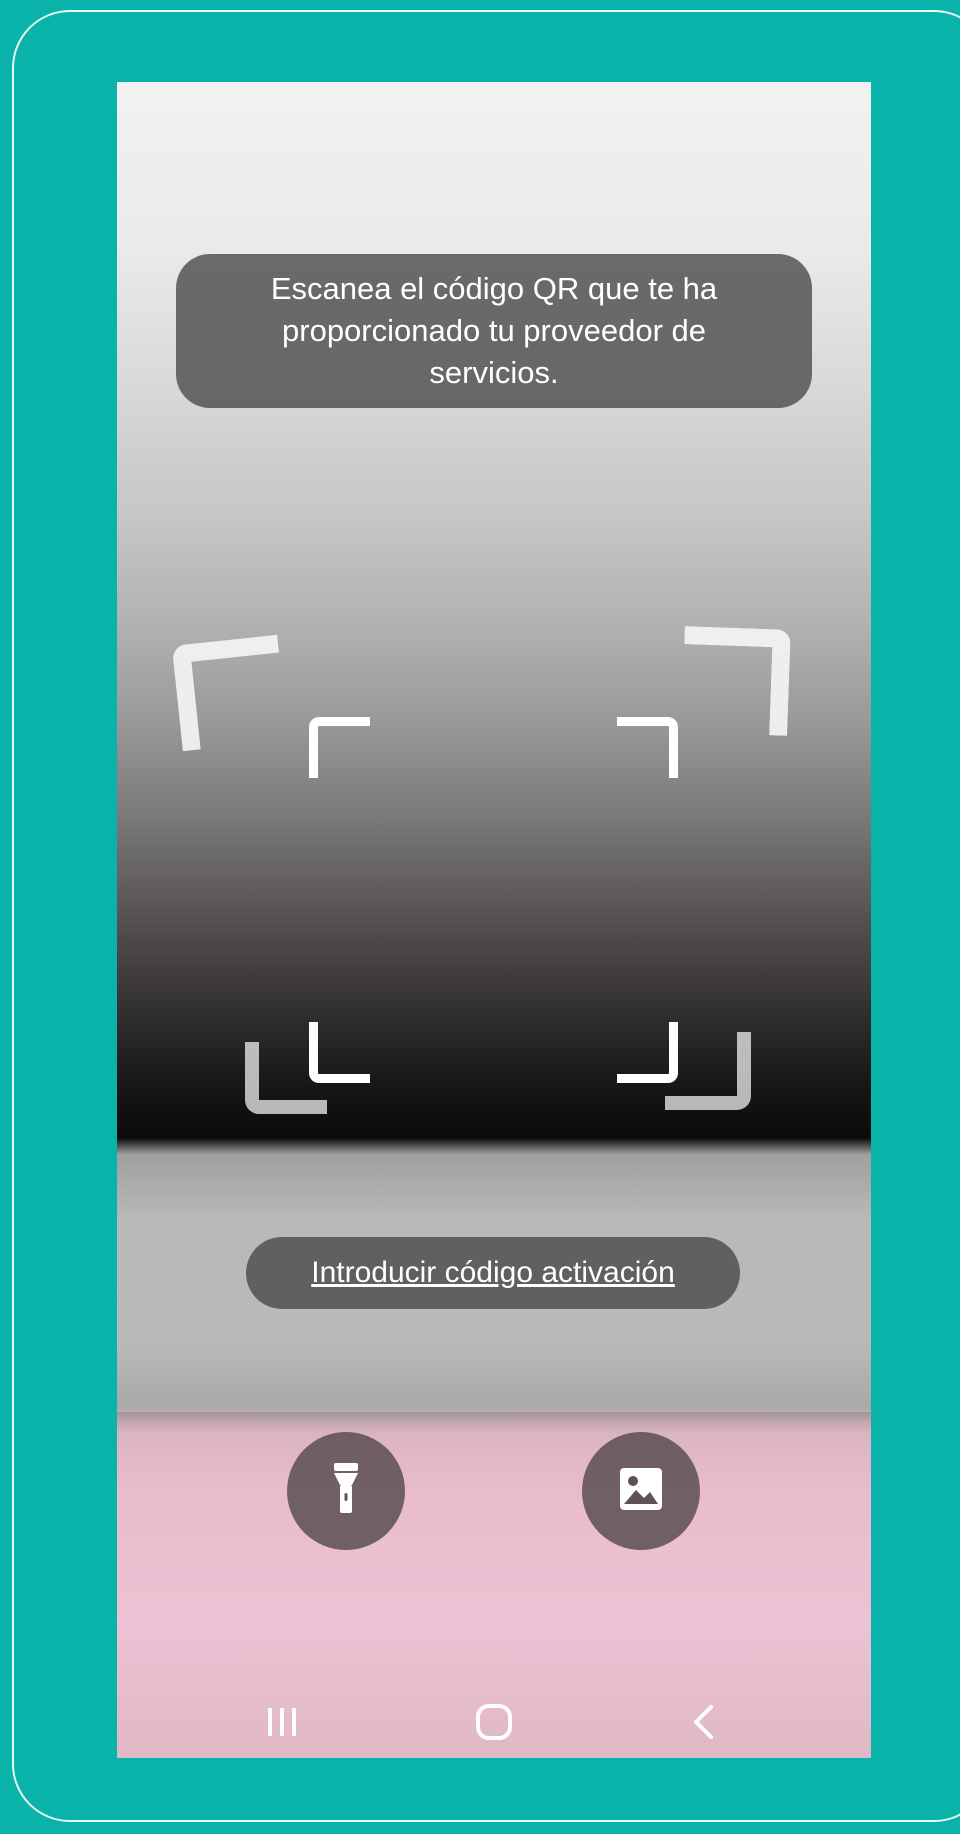 This screenshot has width=960, height=1834. Describe the element at coordinates (647, 1052) in the screenshot. I see `scan-frame-corner-bottom-right` at that location.